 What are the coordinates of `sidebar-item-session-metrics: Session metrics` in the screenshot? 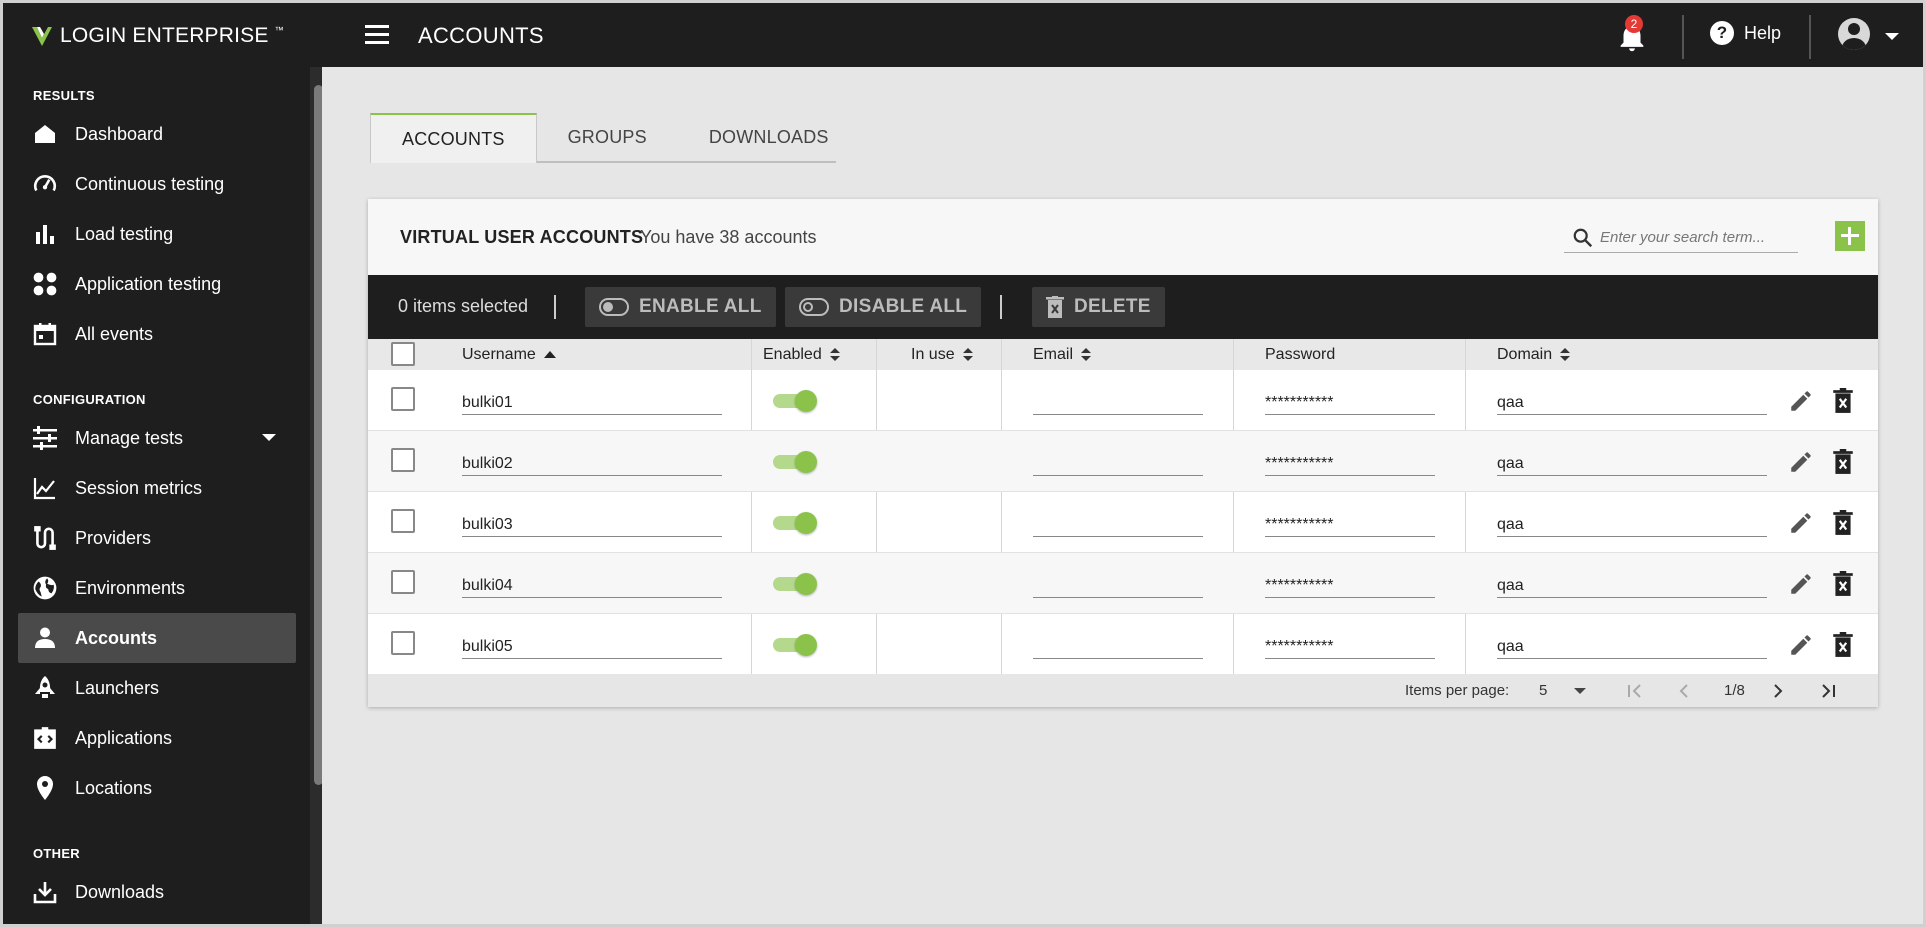 It's located at (157, 488).